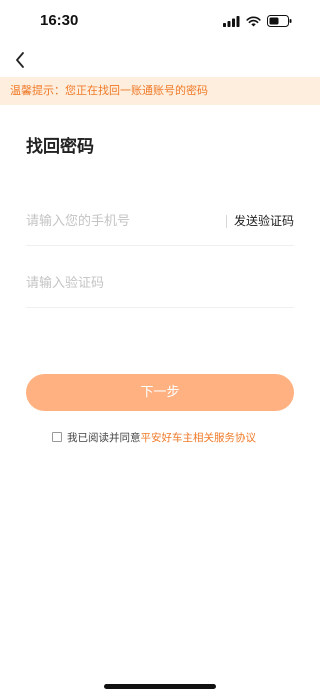 This screenshot has height=694, width=320. What do you see at coordinates (231, 21) in the screenshot?
I see `signal-icon` at bounding box center [231, 21].